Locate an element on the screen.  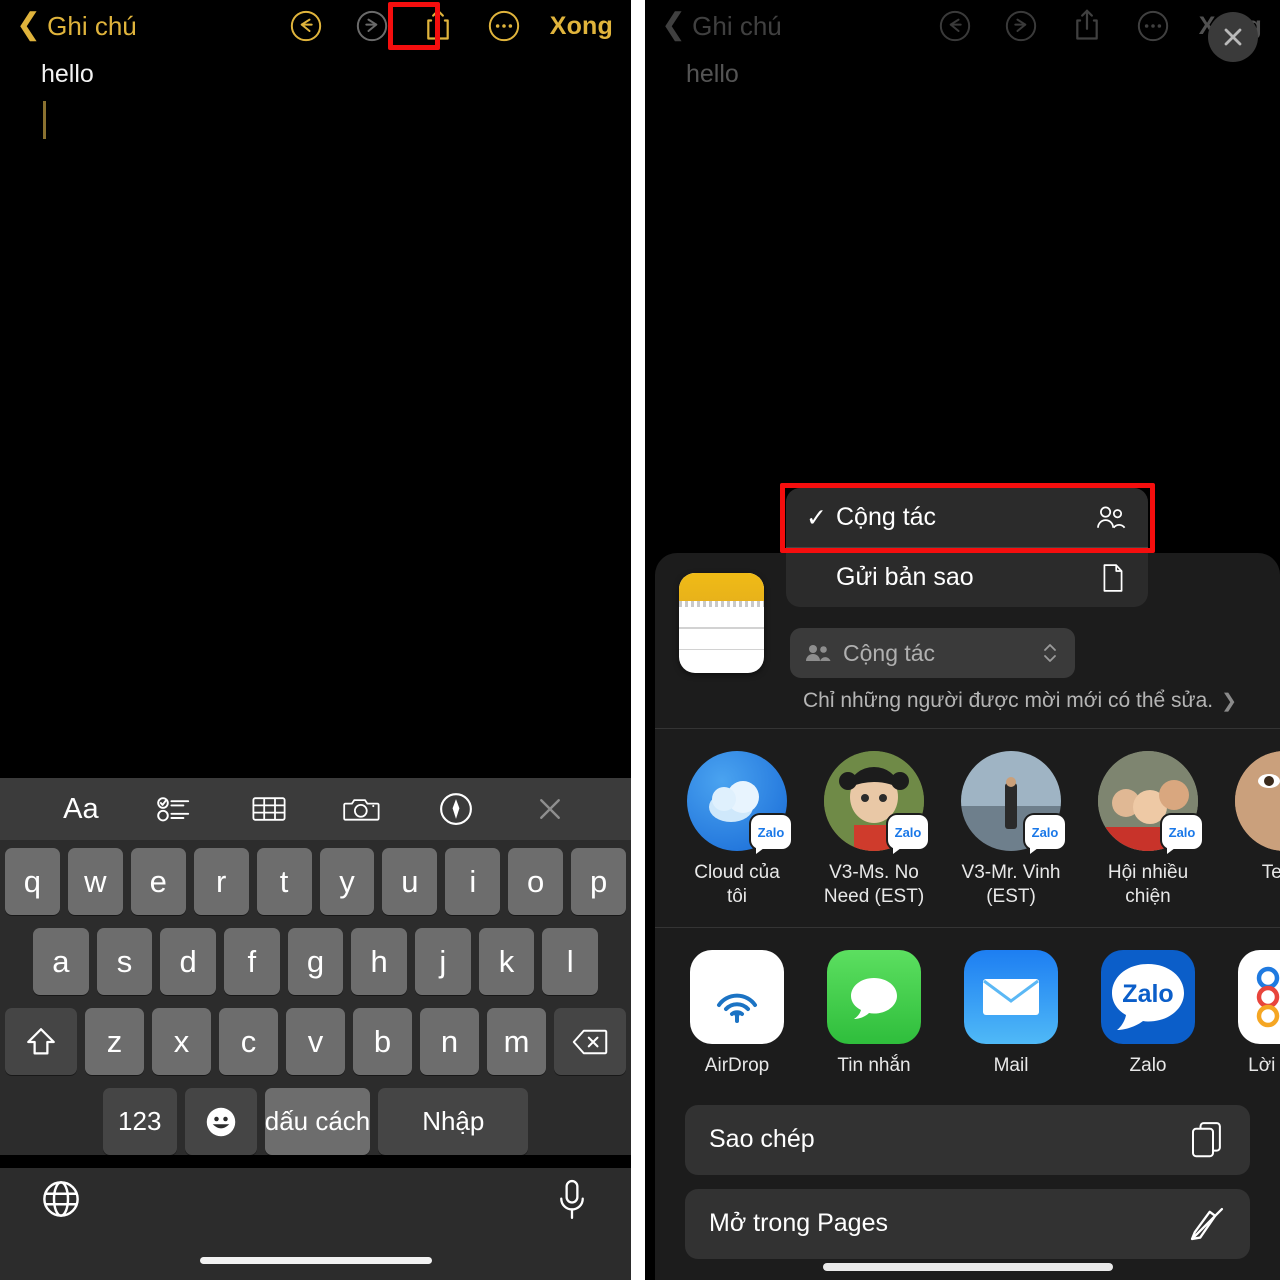
camera-icon is located at coordinates (362, 809).